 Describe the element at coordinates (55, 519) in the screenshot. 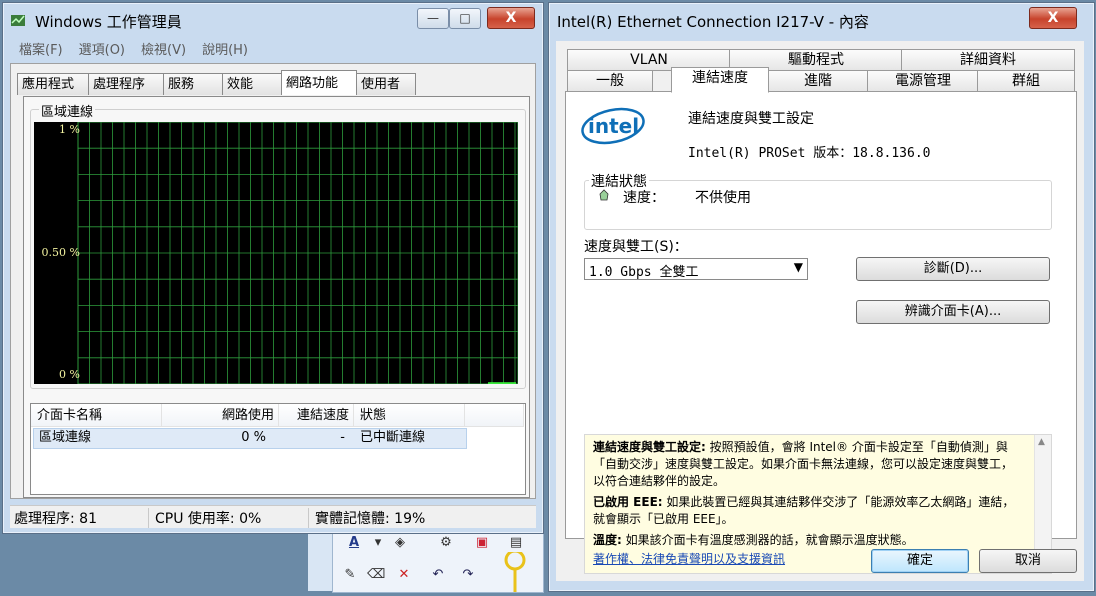

I see `status-processes: 處理程序: 81` at that location.